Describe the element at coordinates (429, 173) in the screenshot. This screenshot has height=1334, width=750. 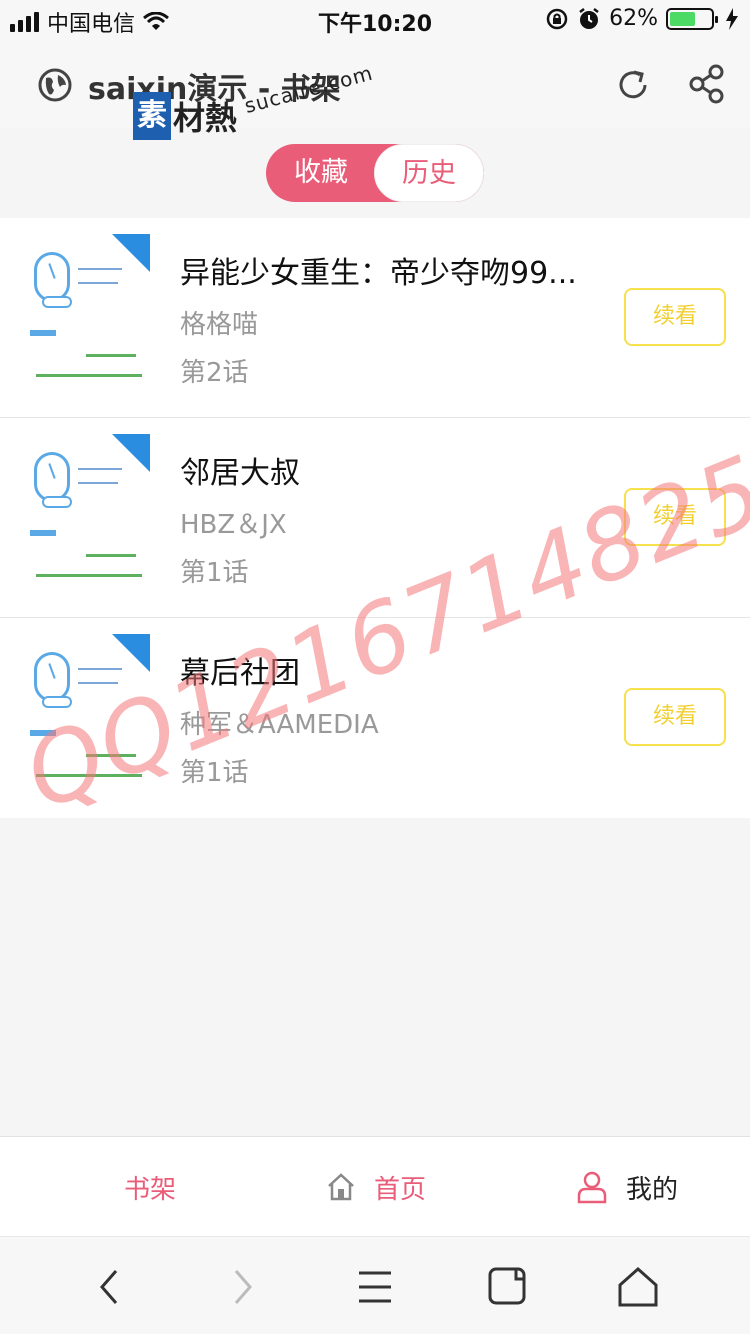
I see `tab-history: 历史` at that location.